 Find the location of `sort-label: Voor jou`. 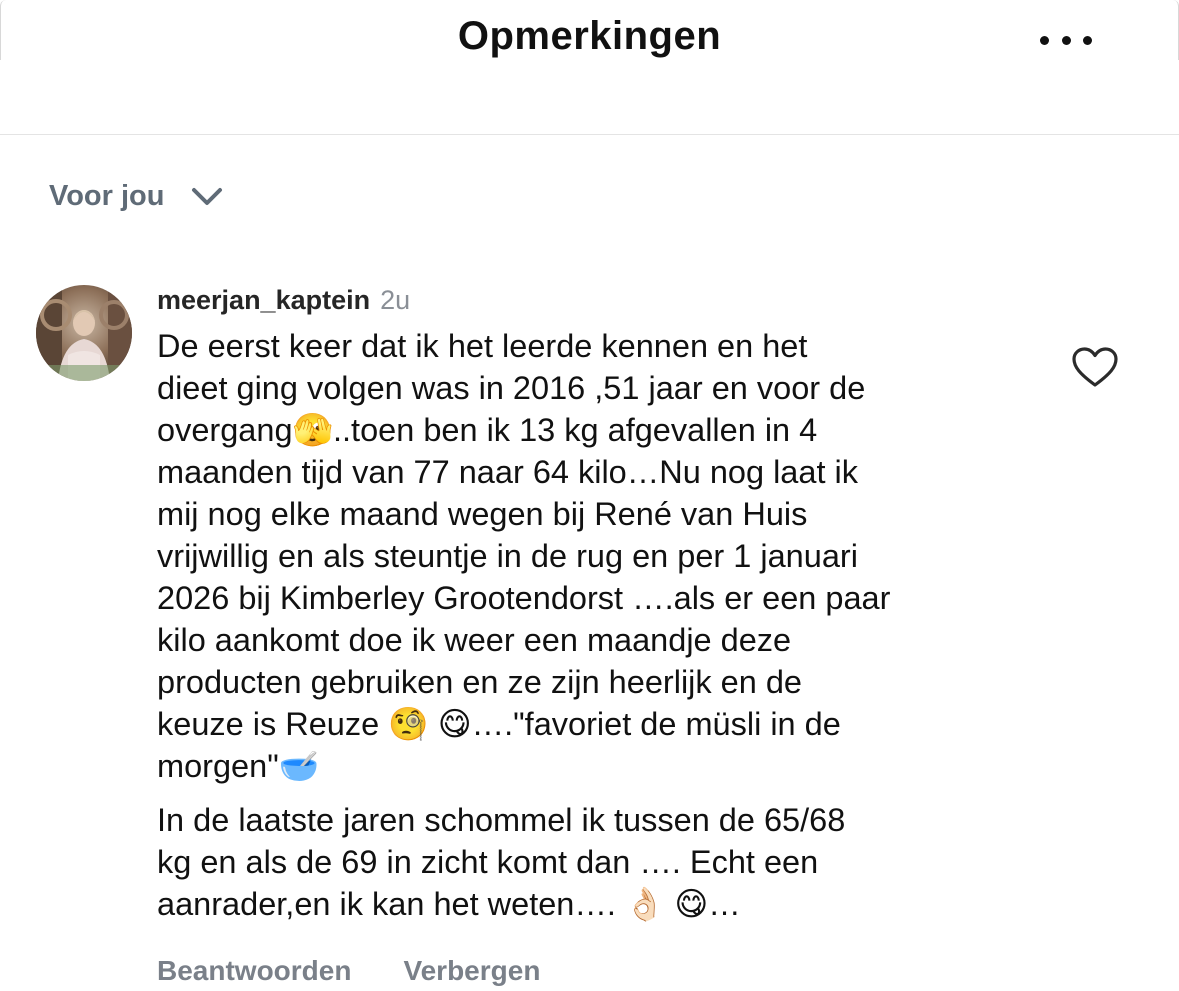

sort-label: Voor jou is located at coordinates (107, 195).